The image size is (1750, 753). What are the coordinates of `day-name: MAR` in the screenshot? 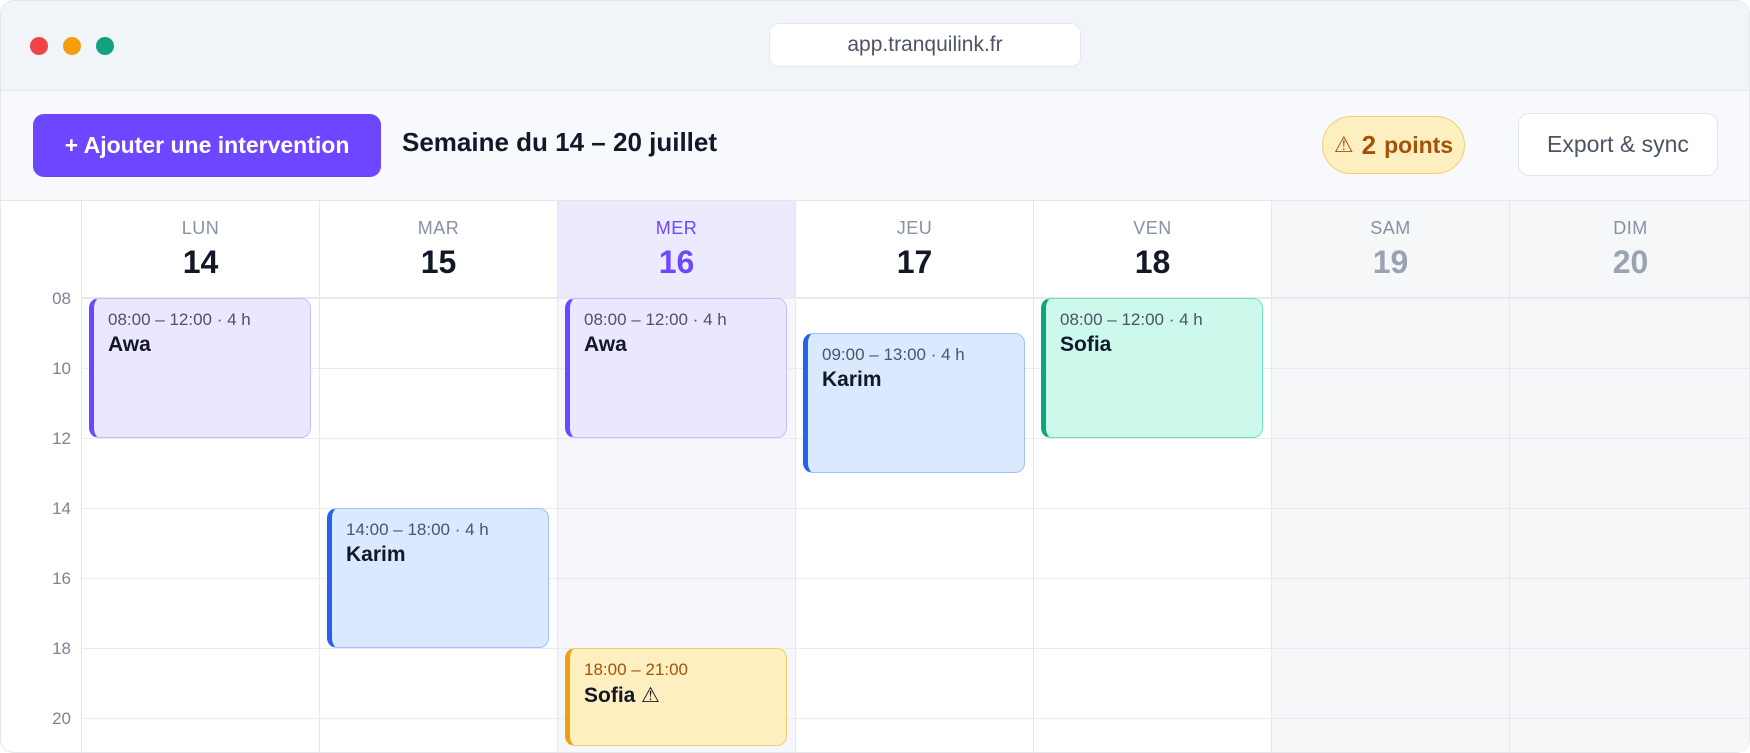 It's located at (438, 228).